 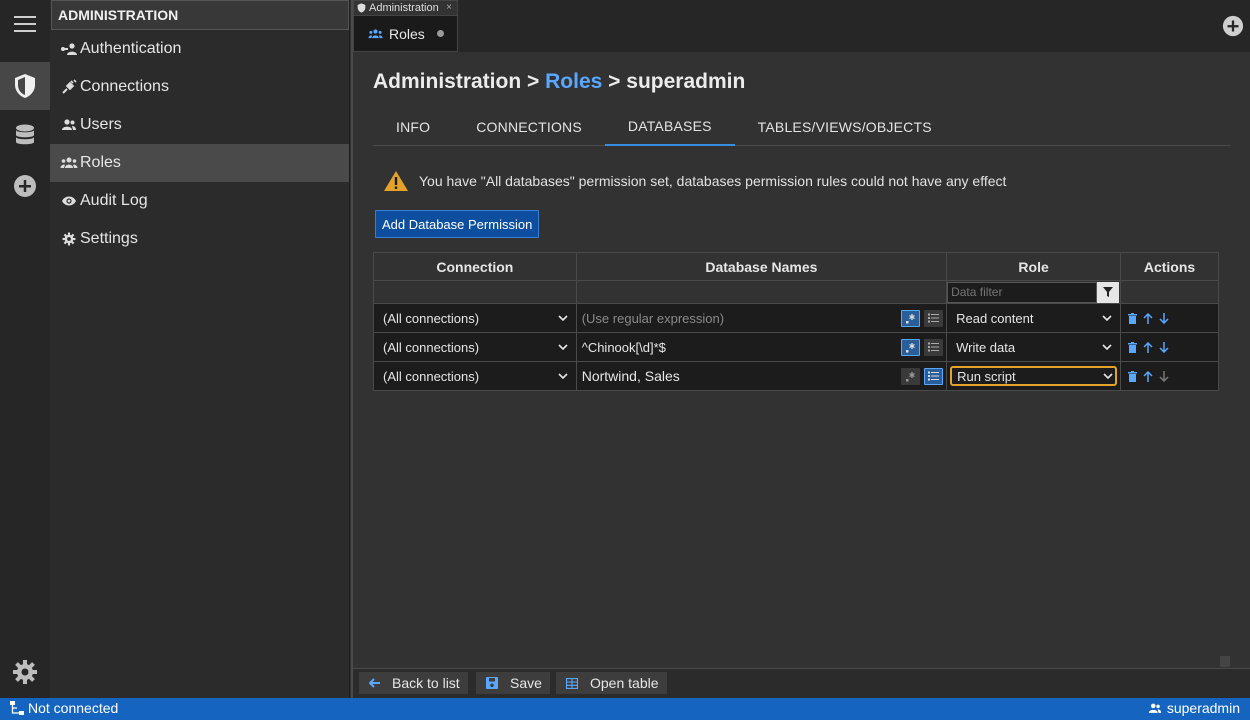 I want to click on roles-icon, so click(x=375, y=33).